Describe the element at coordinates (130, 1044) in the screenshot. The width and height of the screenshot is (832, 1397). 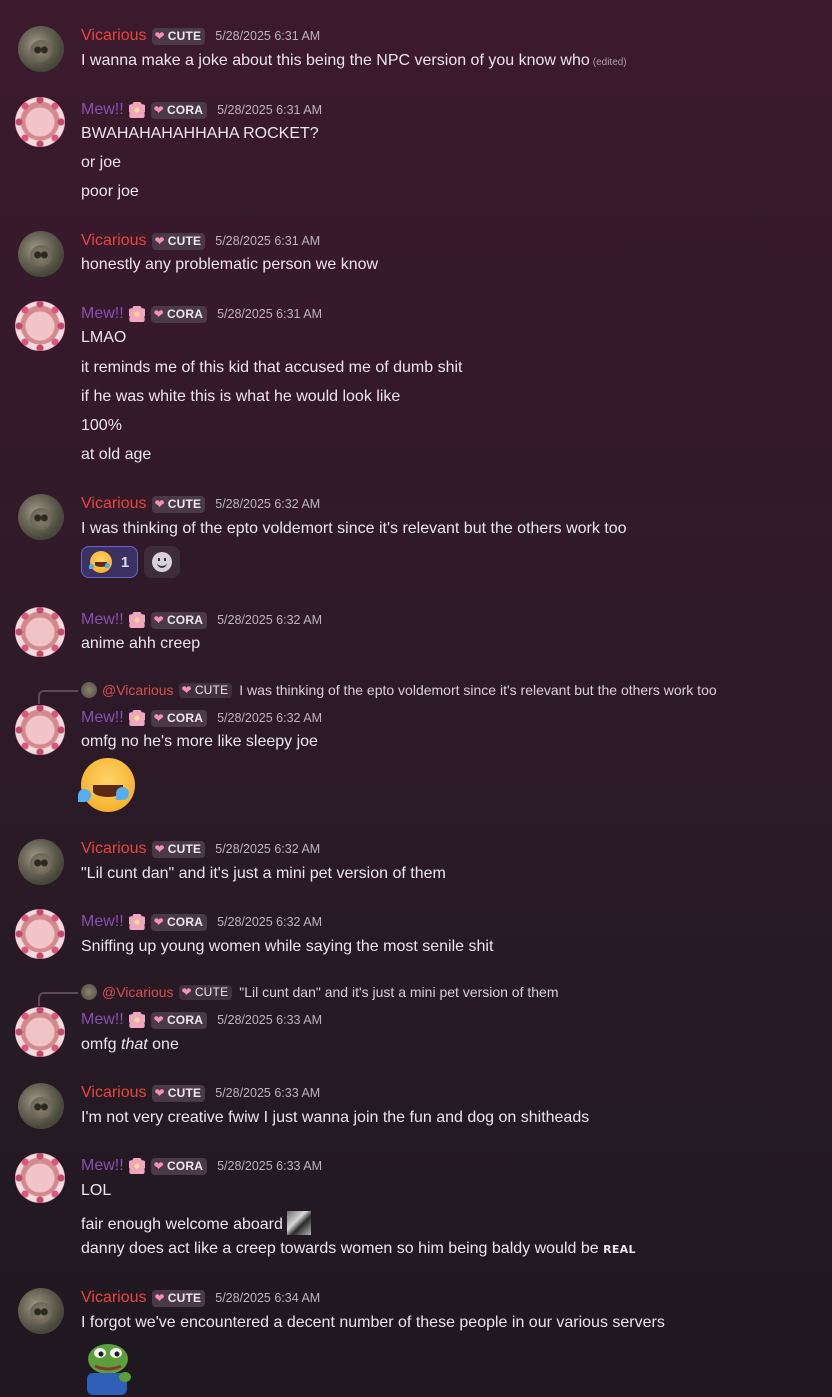
I see `message-text: omfg that one` at that location.